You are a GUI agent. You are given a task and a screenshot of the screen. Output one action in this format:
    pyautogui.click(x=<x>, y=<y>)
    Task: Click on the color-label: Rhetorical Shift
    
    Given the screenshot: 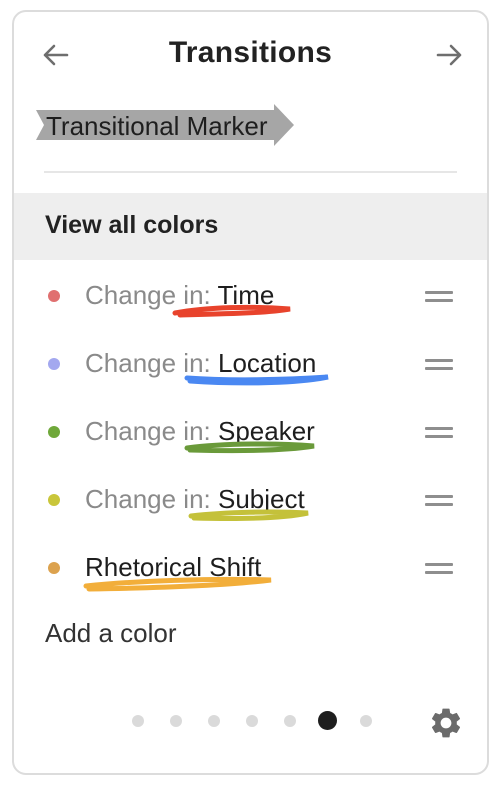 What is the action you would take?
    pyautogui.click(x=177, y=572)
    